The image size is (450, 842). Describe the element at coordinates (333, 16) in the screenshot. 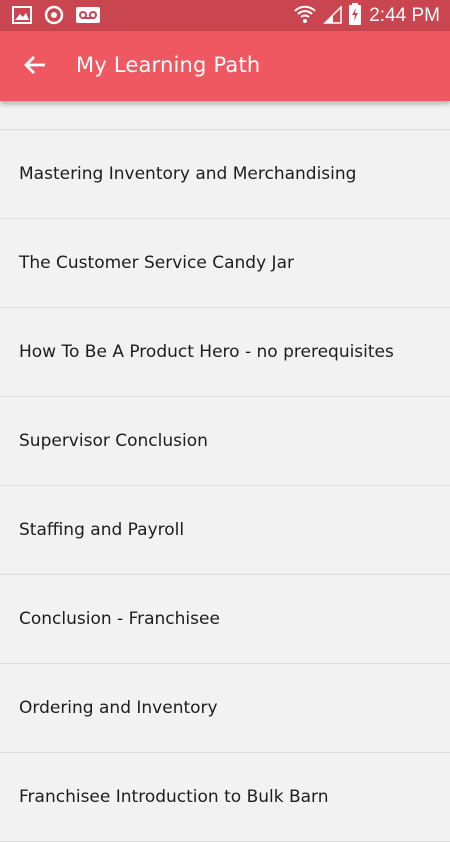

I see `signal-icon` at that location.